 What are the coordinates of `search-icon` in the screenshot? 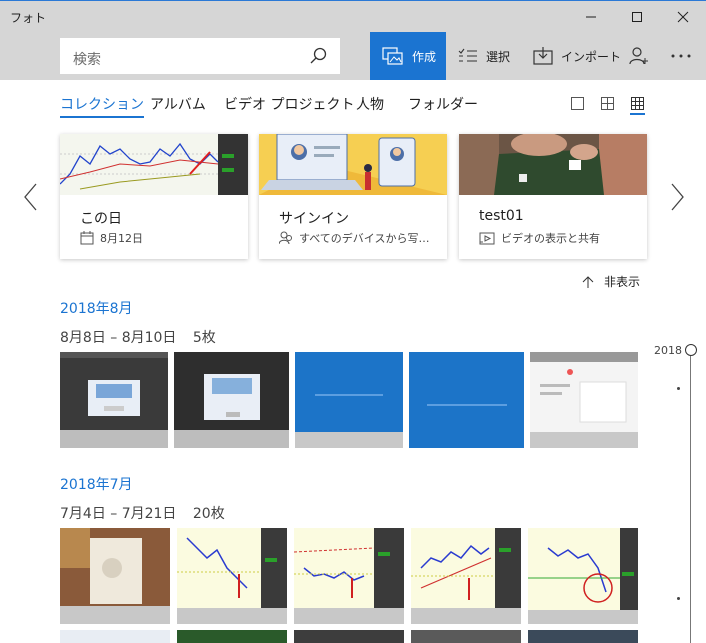 It's located at (318, 56).